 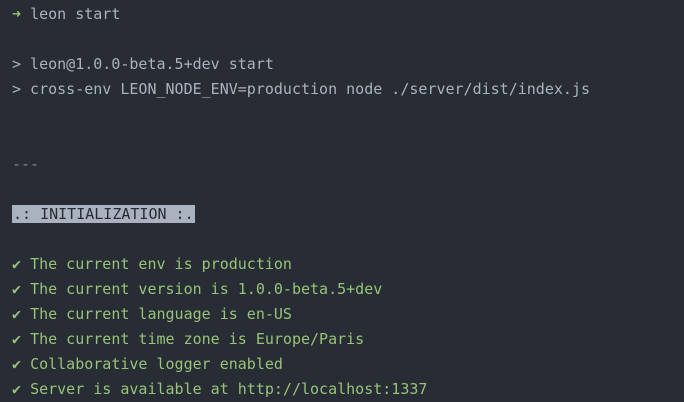 I want to click on prompt-arrow-icon: ➜, so click(x=17, y=14).